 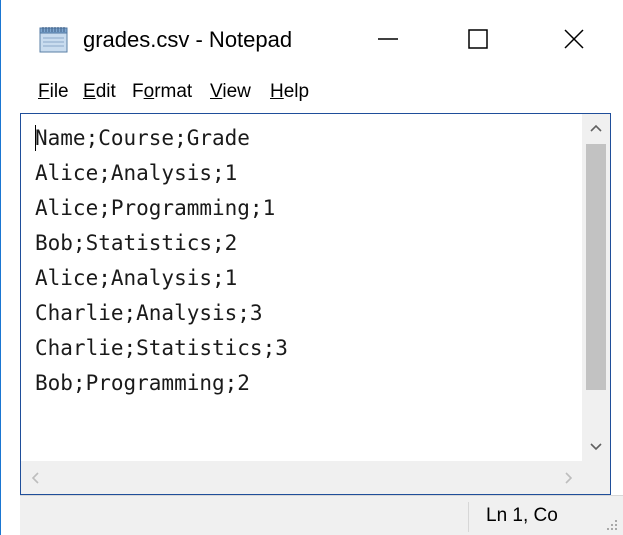 What do you see at coordinates (59, 91) in the screenshot?
I see `menu-file-rest: ile` at bounding box center [59, 91].